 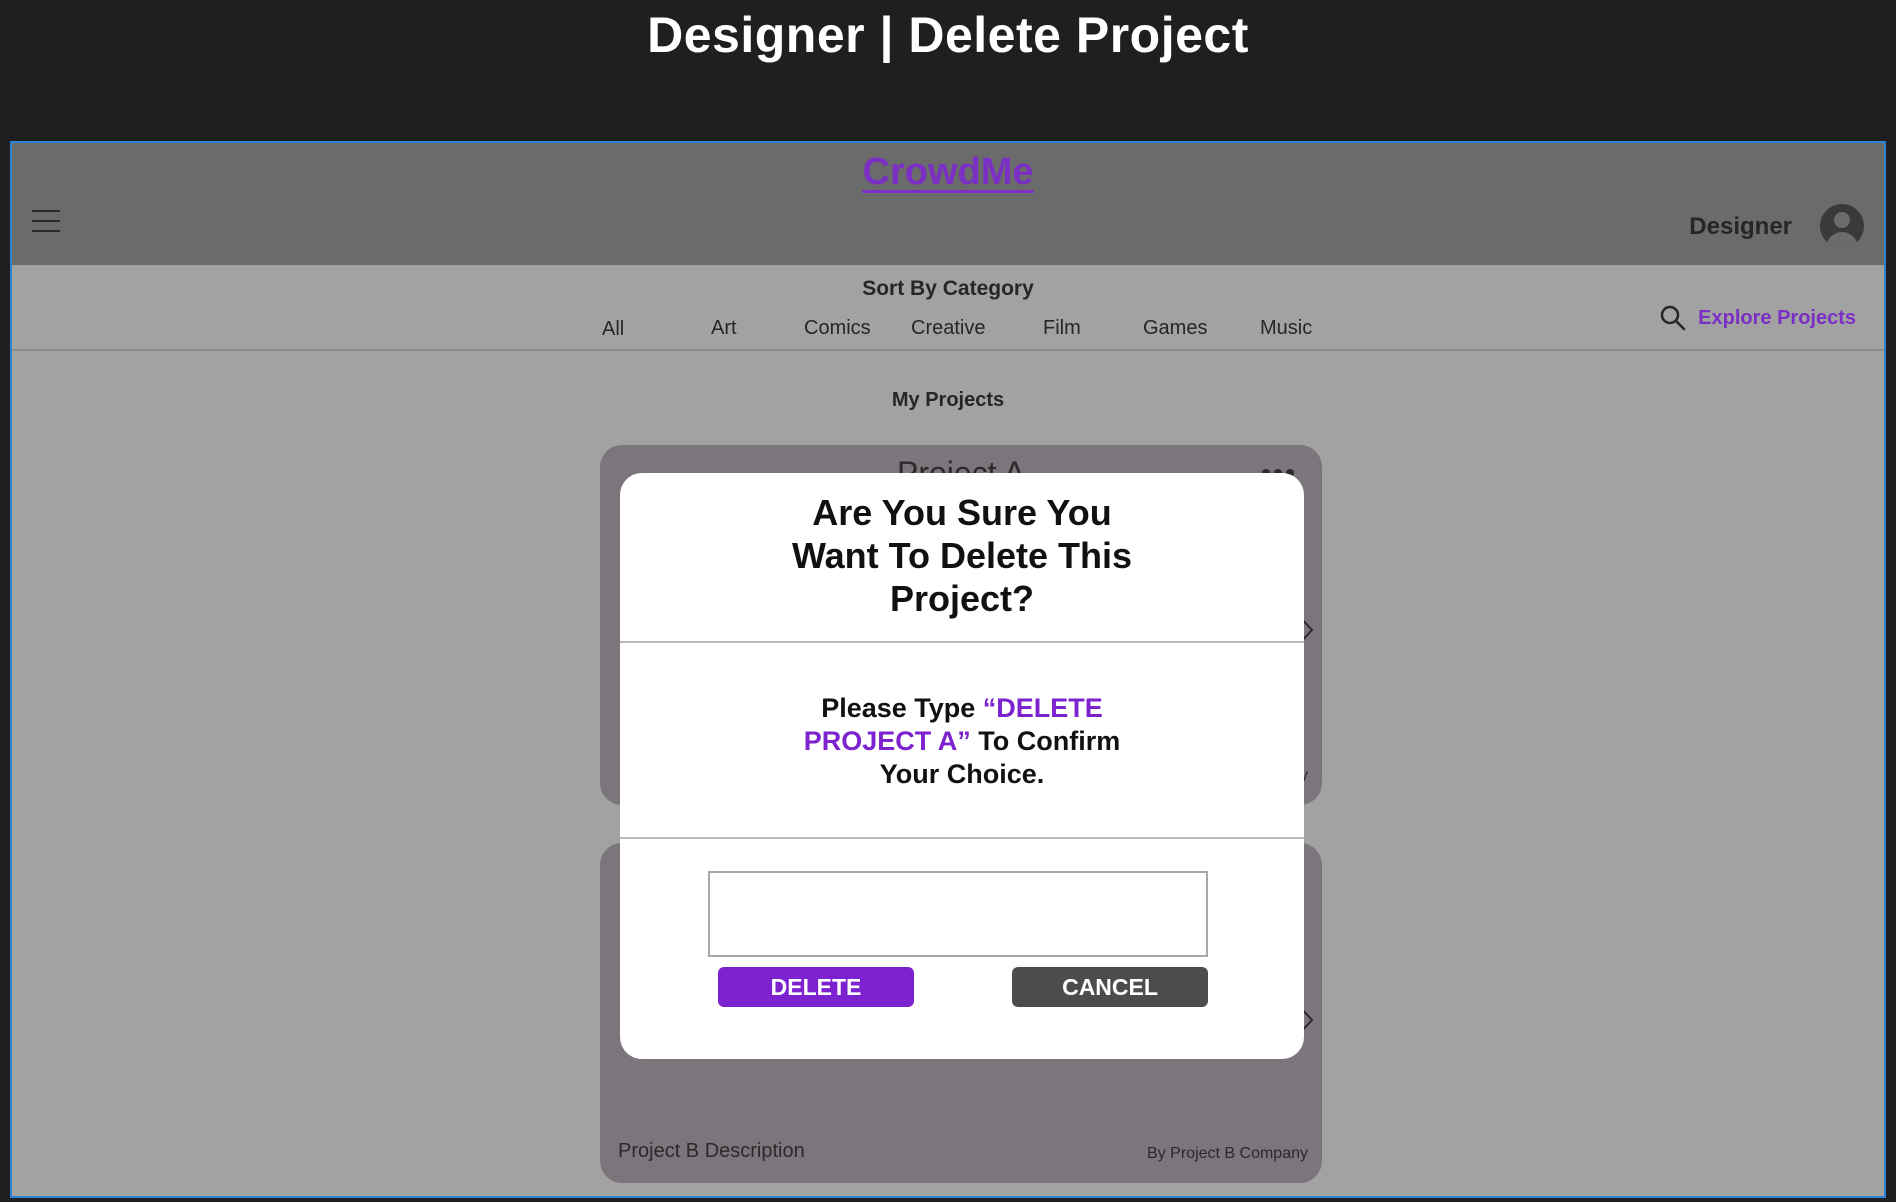 I want to click on user-role-label: Designer, so click(x=1740, y=226).